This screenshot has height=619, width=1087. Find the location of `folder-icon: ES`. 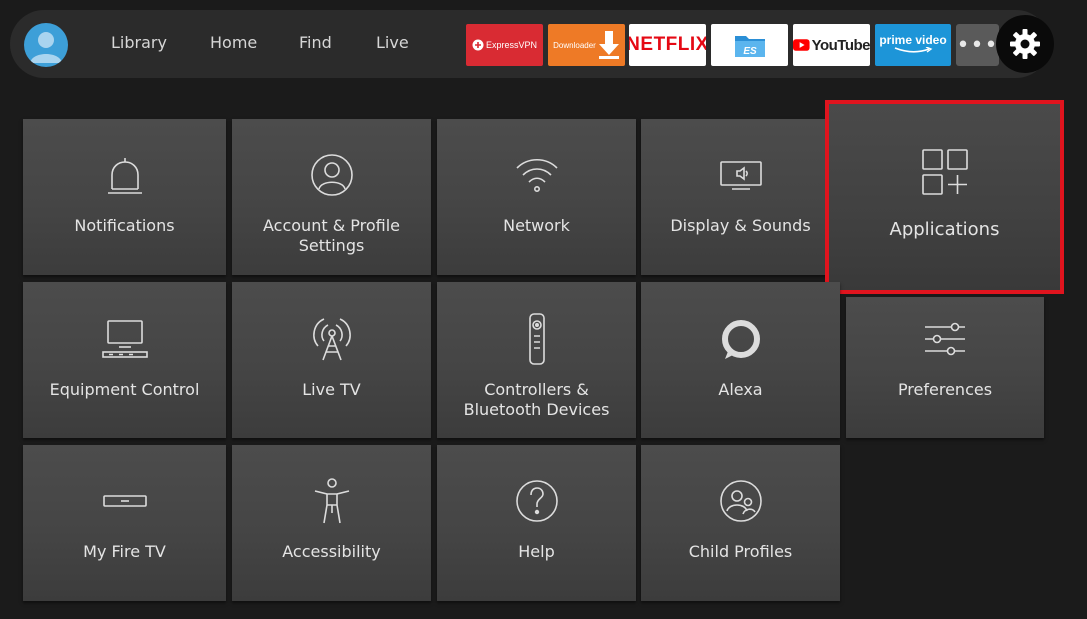

folder-icon: ES is located at coordinates (749, 46).